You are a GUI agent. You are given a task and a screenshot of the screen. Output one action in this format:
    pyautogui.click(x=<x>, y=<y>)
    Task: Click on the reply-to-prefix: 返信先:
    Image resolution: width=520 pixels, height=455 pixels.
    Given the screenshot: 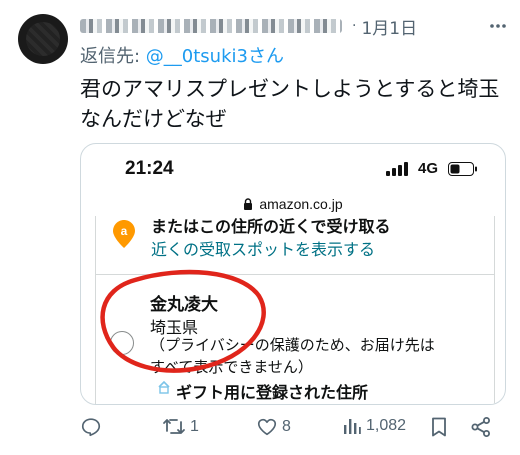 What is the action you would take?
    pyautogui.click(x=113, y=56)
    